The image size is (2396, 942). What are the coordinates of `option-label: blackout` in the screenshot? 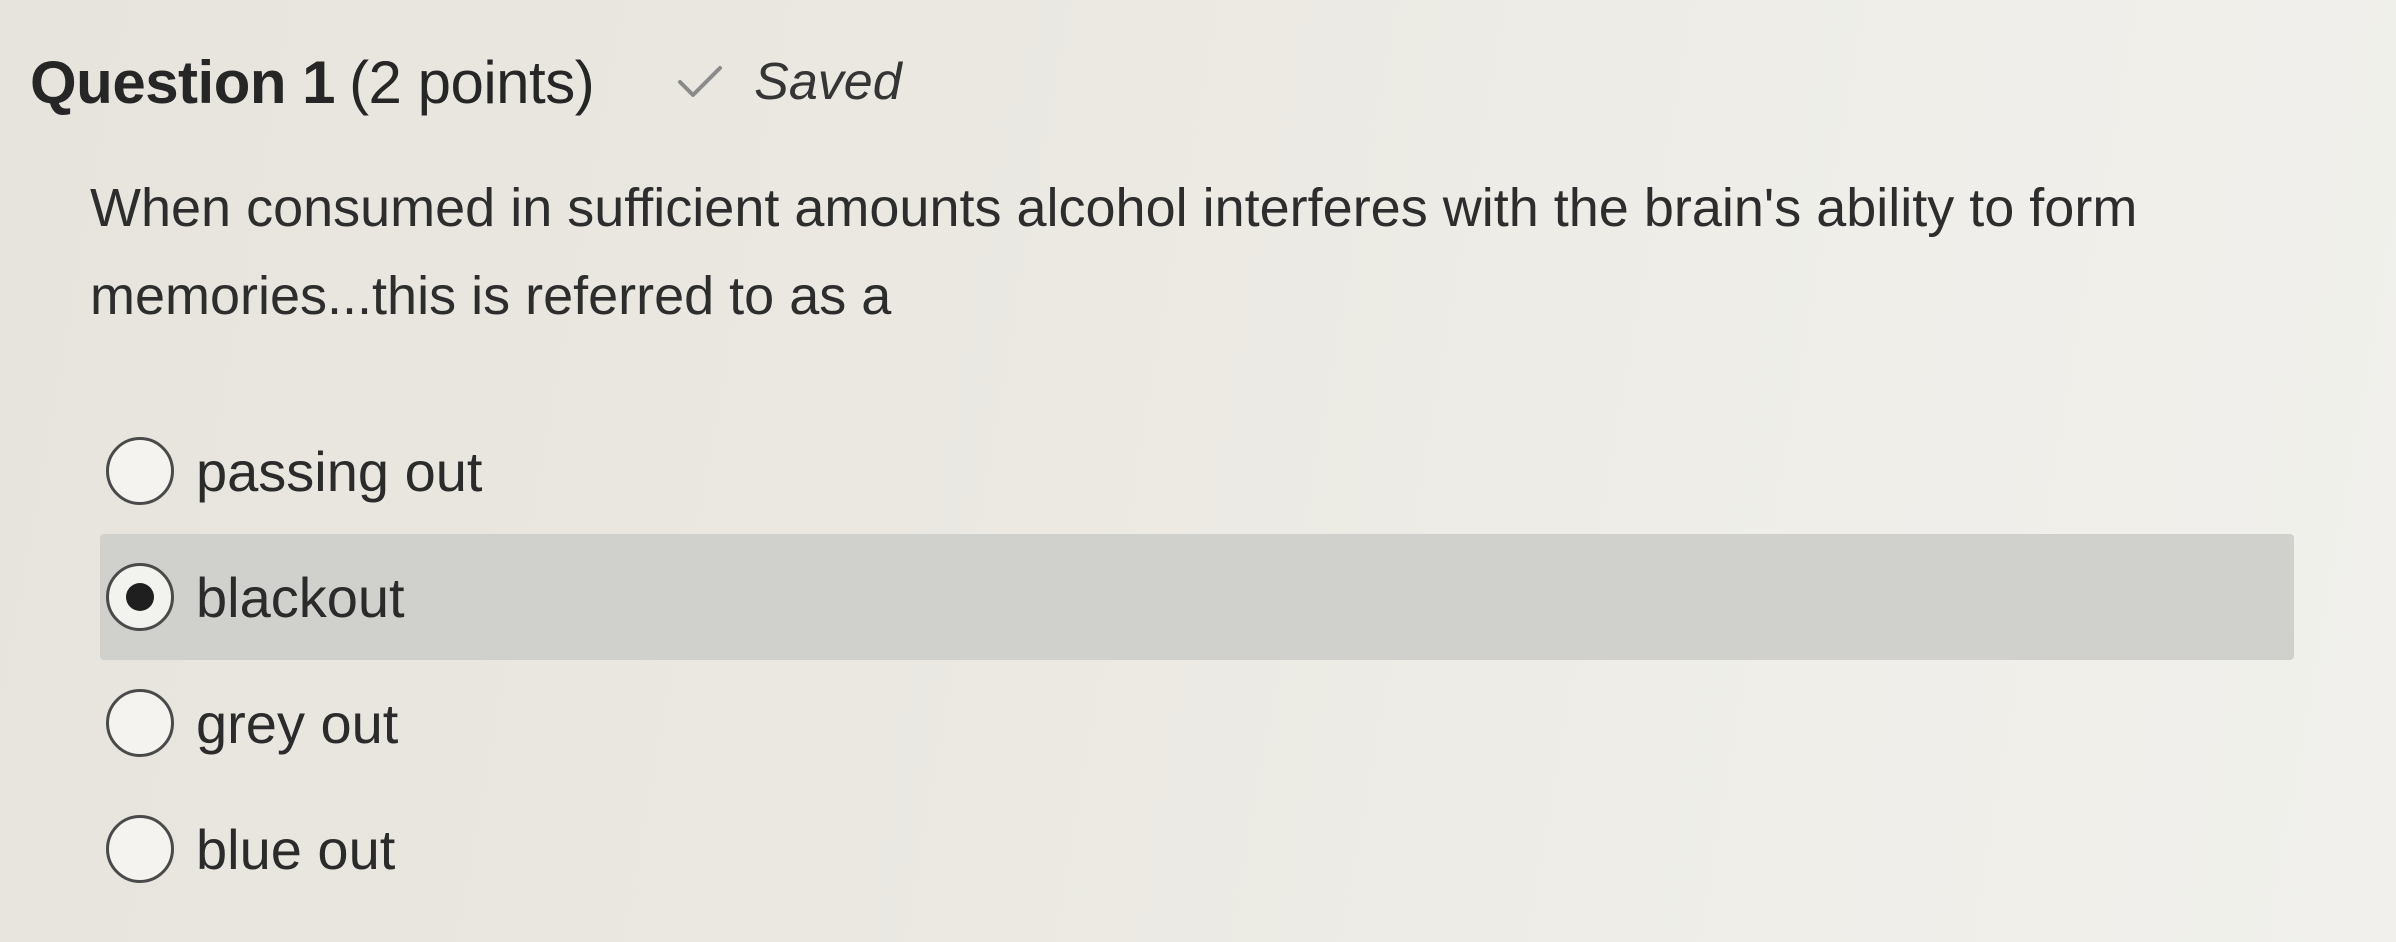 It's located at (300, 597).